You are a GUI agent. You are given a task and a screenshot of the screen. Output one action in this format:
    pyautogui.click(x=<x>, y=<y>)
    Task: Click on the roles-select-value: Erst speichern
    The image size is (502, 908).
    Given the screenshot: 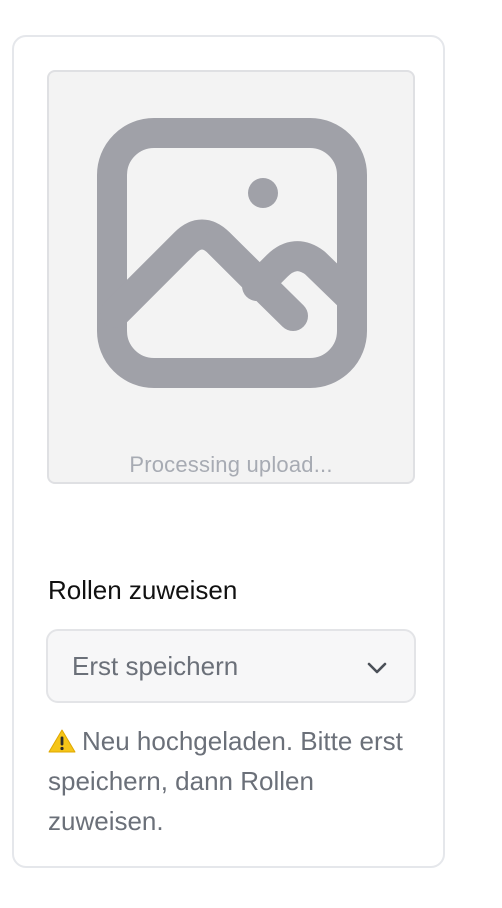 What is the action you would take?
    pyautogui.click(x=155, y=666)
    